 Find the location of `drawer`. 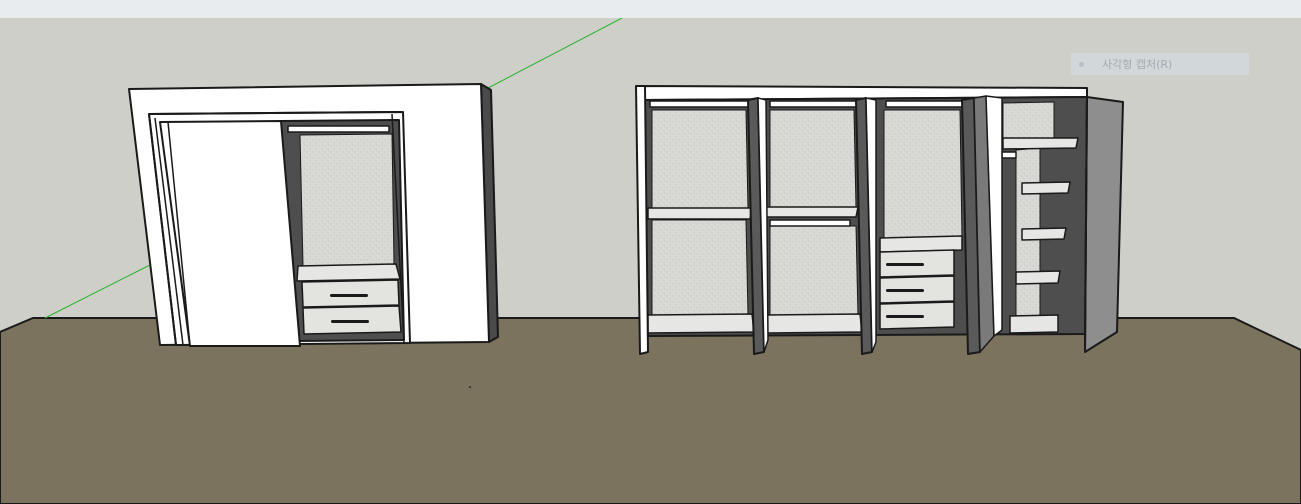

drawer is located at coordinates (350, 293).